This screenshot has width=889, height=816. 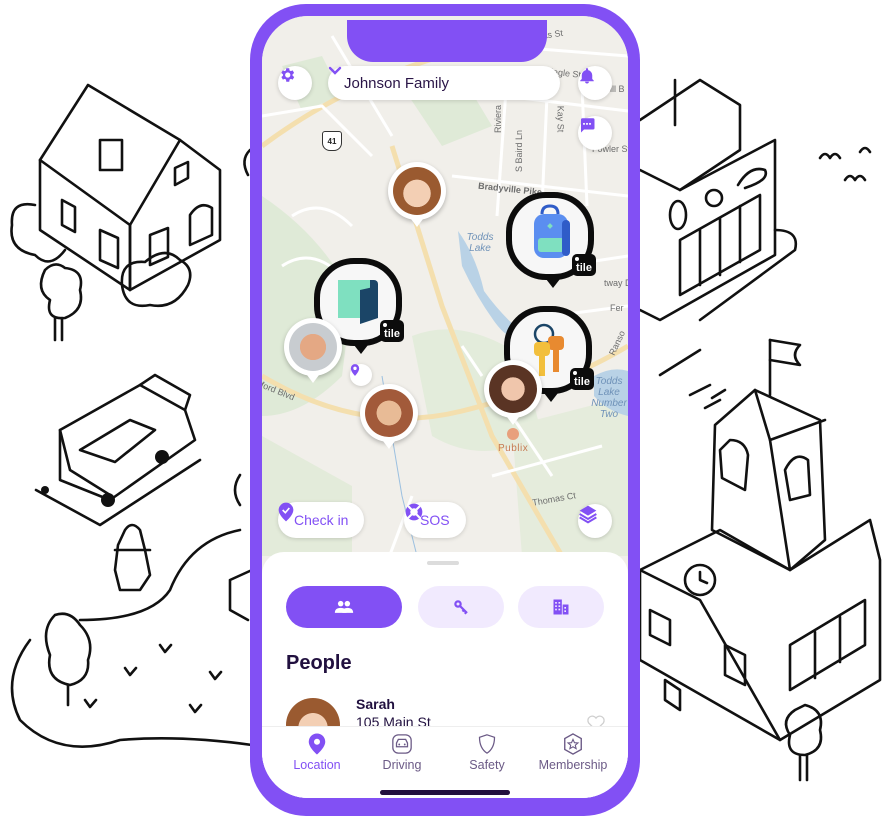 I want to click on tab-label: Membership, so click(x=573, y=765).